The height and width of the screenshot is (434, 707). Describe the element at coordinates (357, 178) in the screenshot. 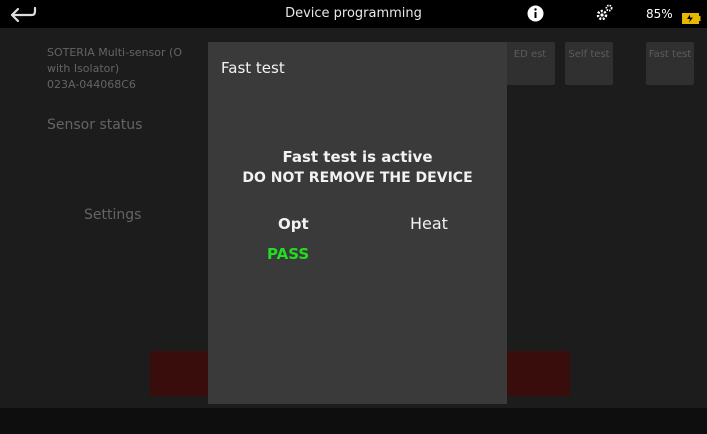

I see `warning-message: DO NOT REMOVE THE DEVICE` at that location.